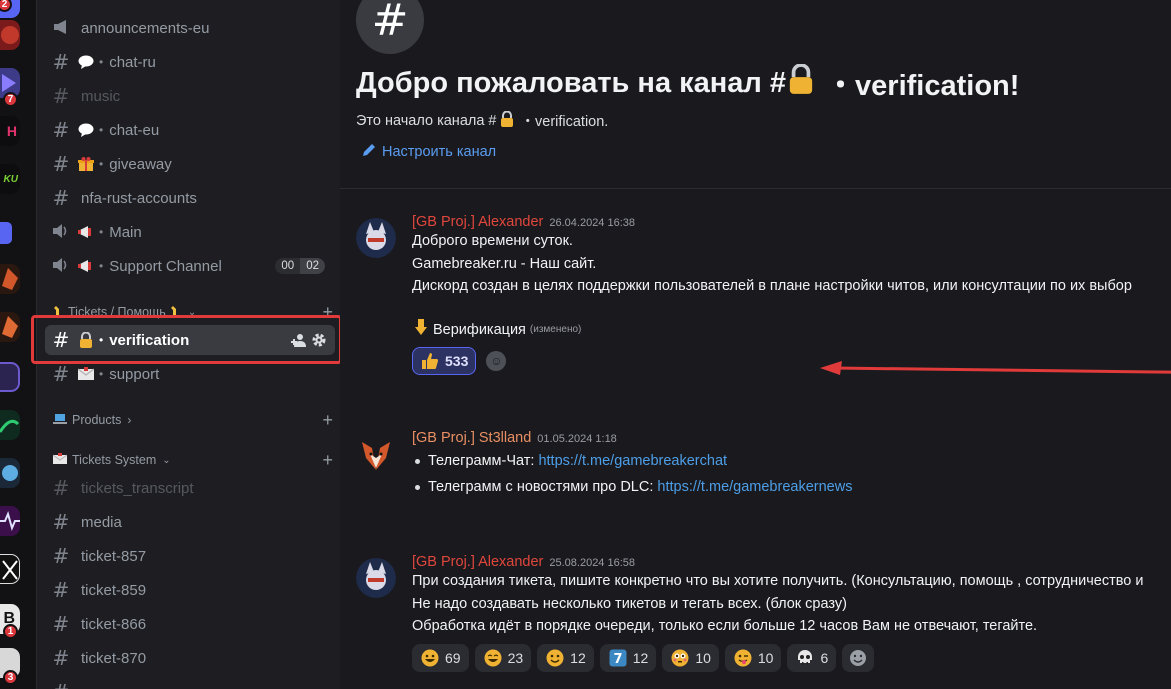  What do you see at coordinates (97, 420) in the screenshot?
I see `category-label: Products` at bounding box center [97, 420].